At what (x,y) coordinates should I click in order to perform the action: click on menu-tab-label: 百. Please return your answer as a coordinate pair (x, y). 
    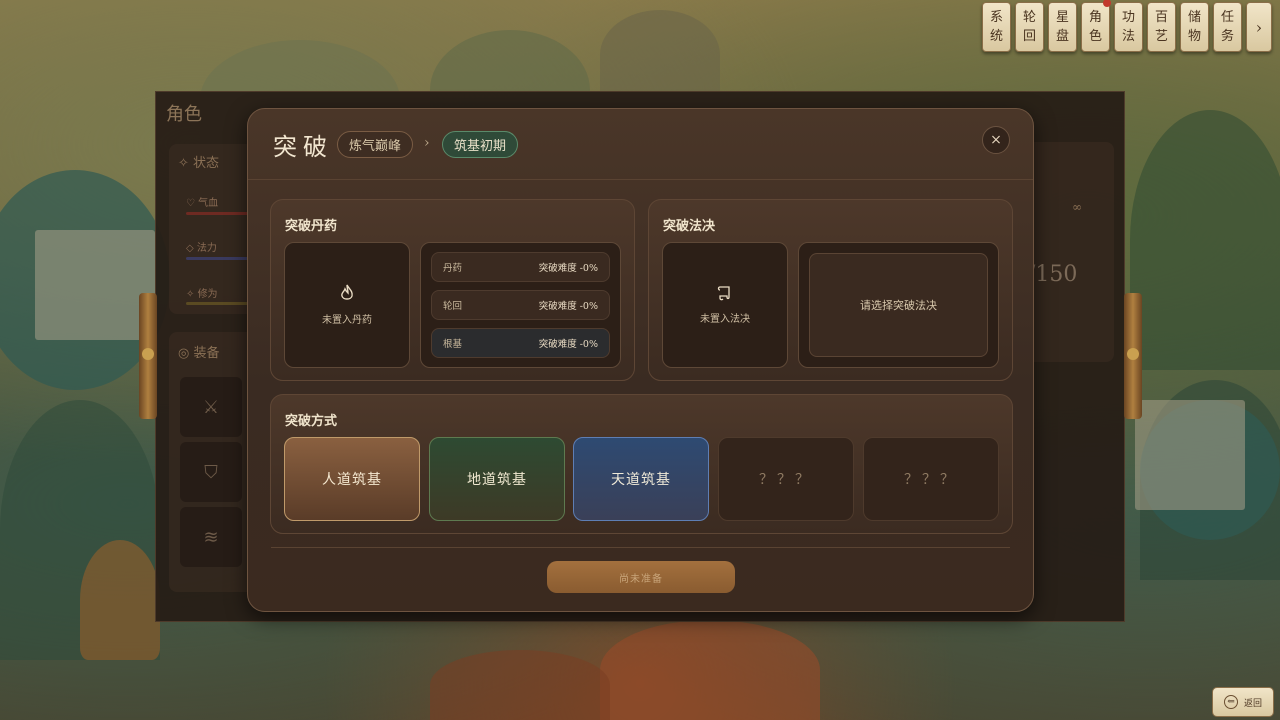
    Looking at the image, I should click on (1161, 17).